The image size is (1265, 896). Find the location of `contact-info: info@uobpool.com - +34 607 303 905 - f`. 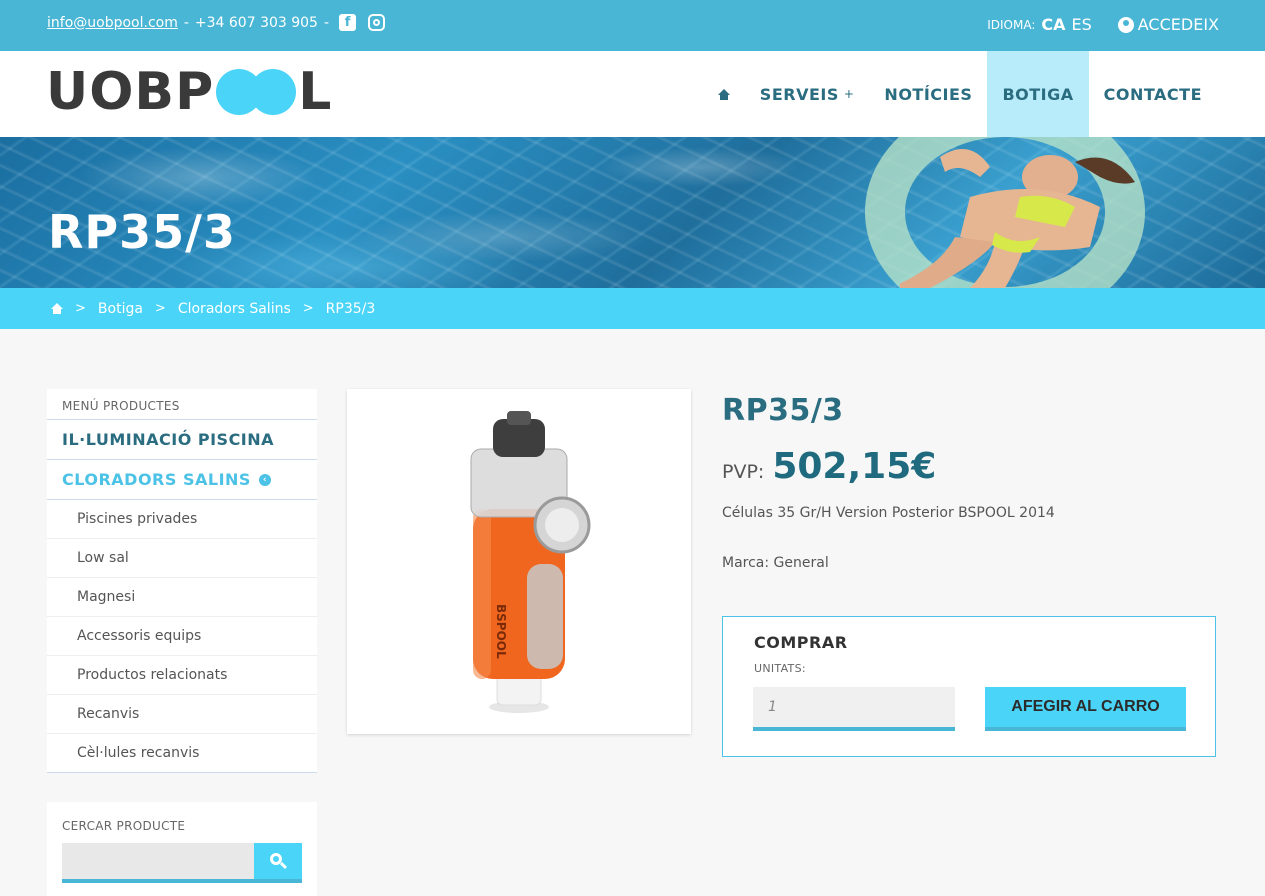

contact-info: info@uobpool.com - +34 607 303 905 - f is located at coordinates (216, 22).